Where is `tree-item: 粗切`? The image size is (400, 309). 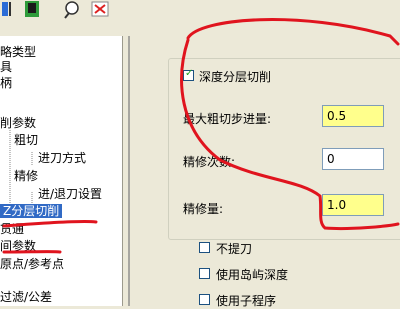
tree-item: 粗切 is located at coordinates (26, 140).